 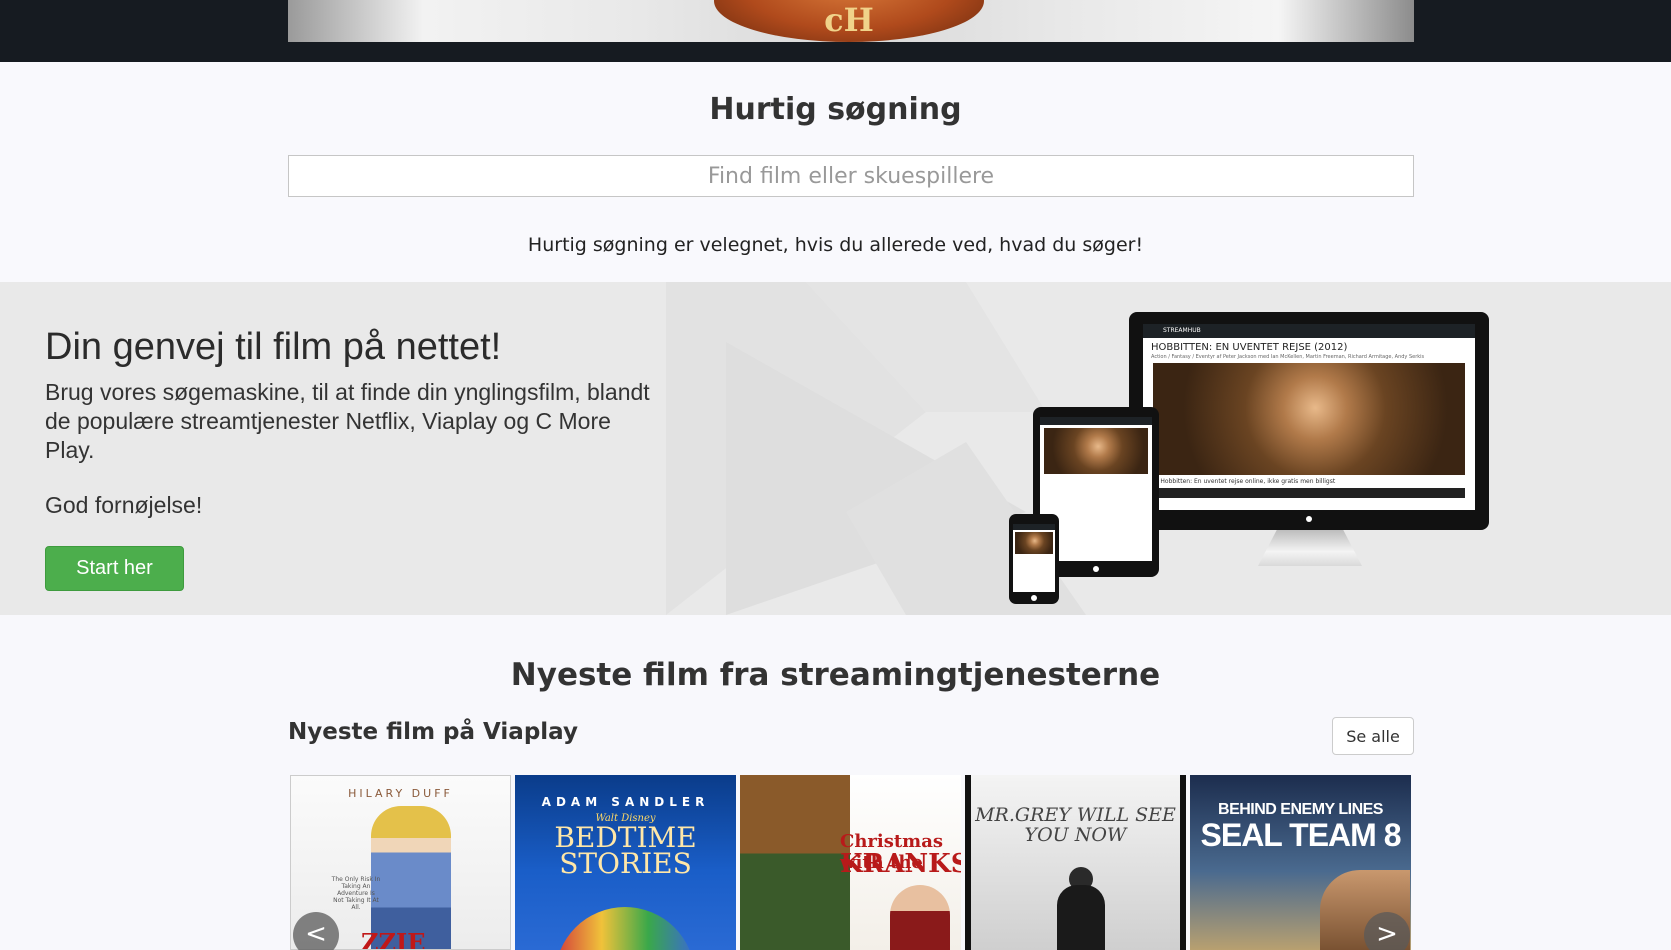 What do you see at coordinates (1096, 451) in the screenshot?
I see `tablet-movie-still` at bounding box center [1096, 451].